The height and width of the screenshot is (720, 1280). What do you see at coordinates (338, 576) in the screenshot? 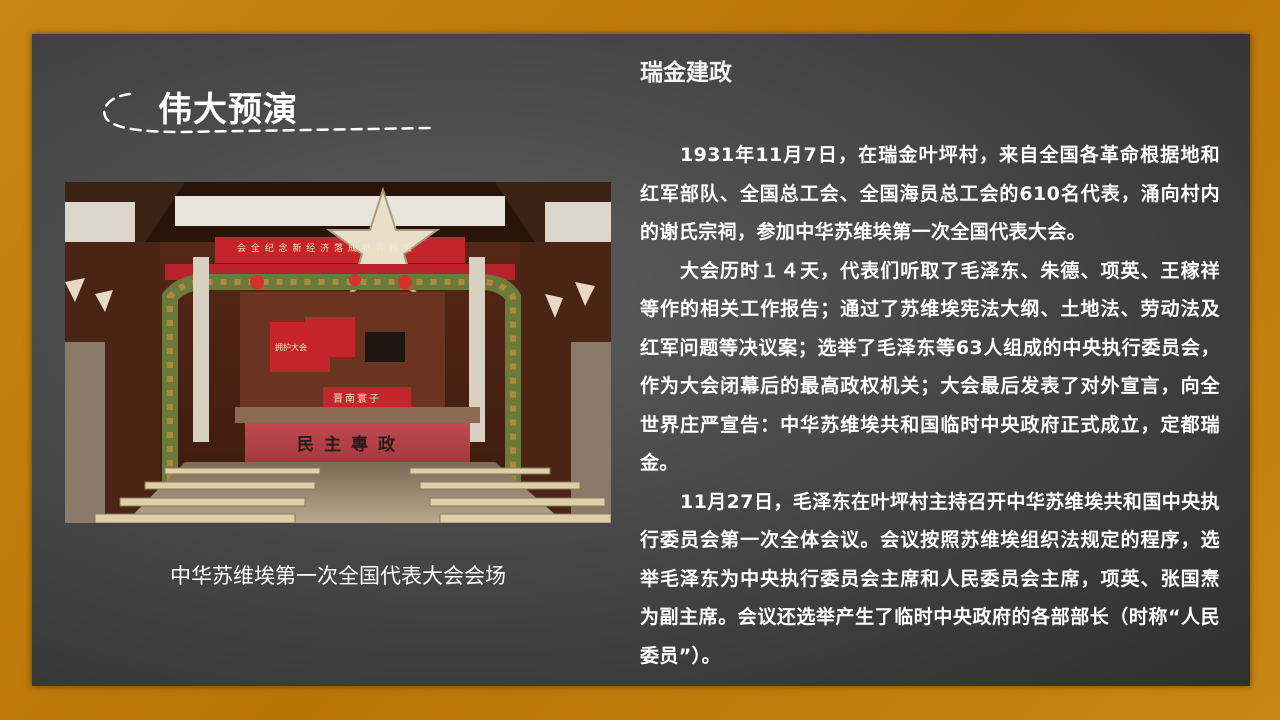
I see `photo-caption: 中华苏维埃第一次全国代表大会会场` at bounding box center [338, 576].